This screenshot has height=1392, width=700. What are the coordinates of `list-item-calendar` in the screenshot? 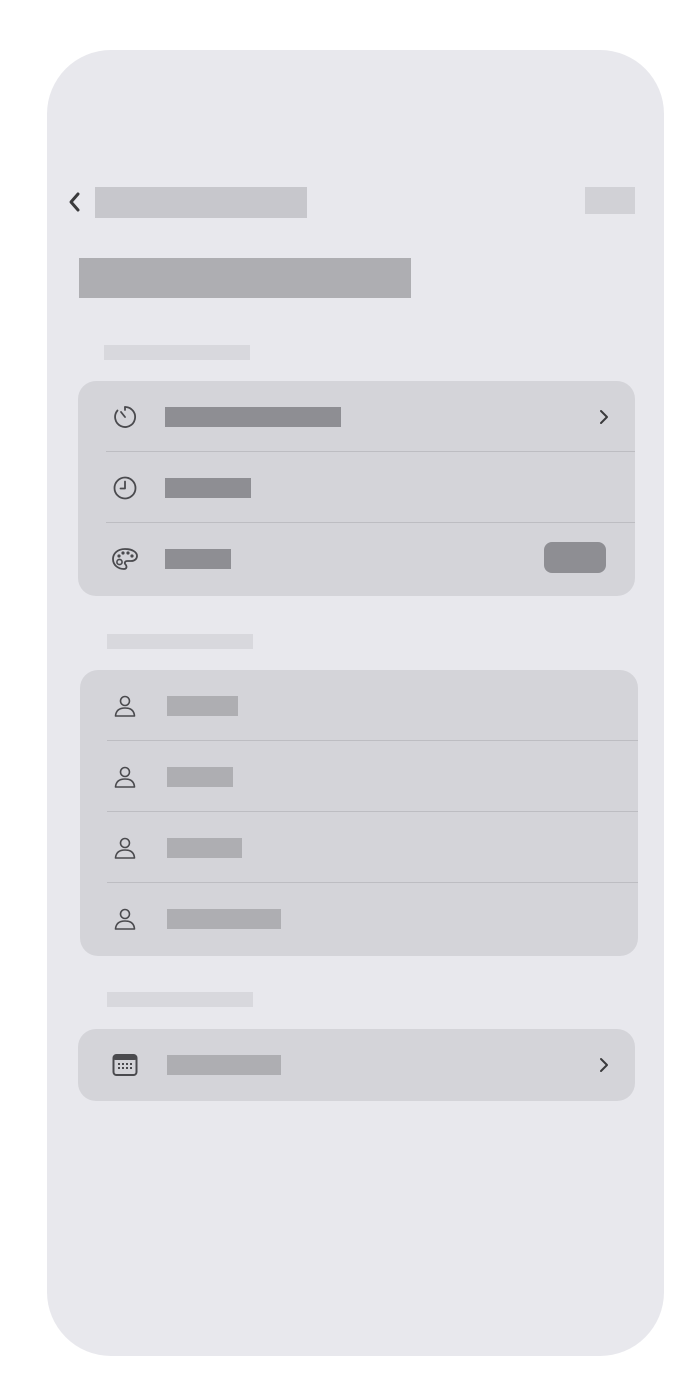 It's located at (356, 1064).